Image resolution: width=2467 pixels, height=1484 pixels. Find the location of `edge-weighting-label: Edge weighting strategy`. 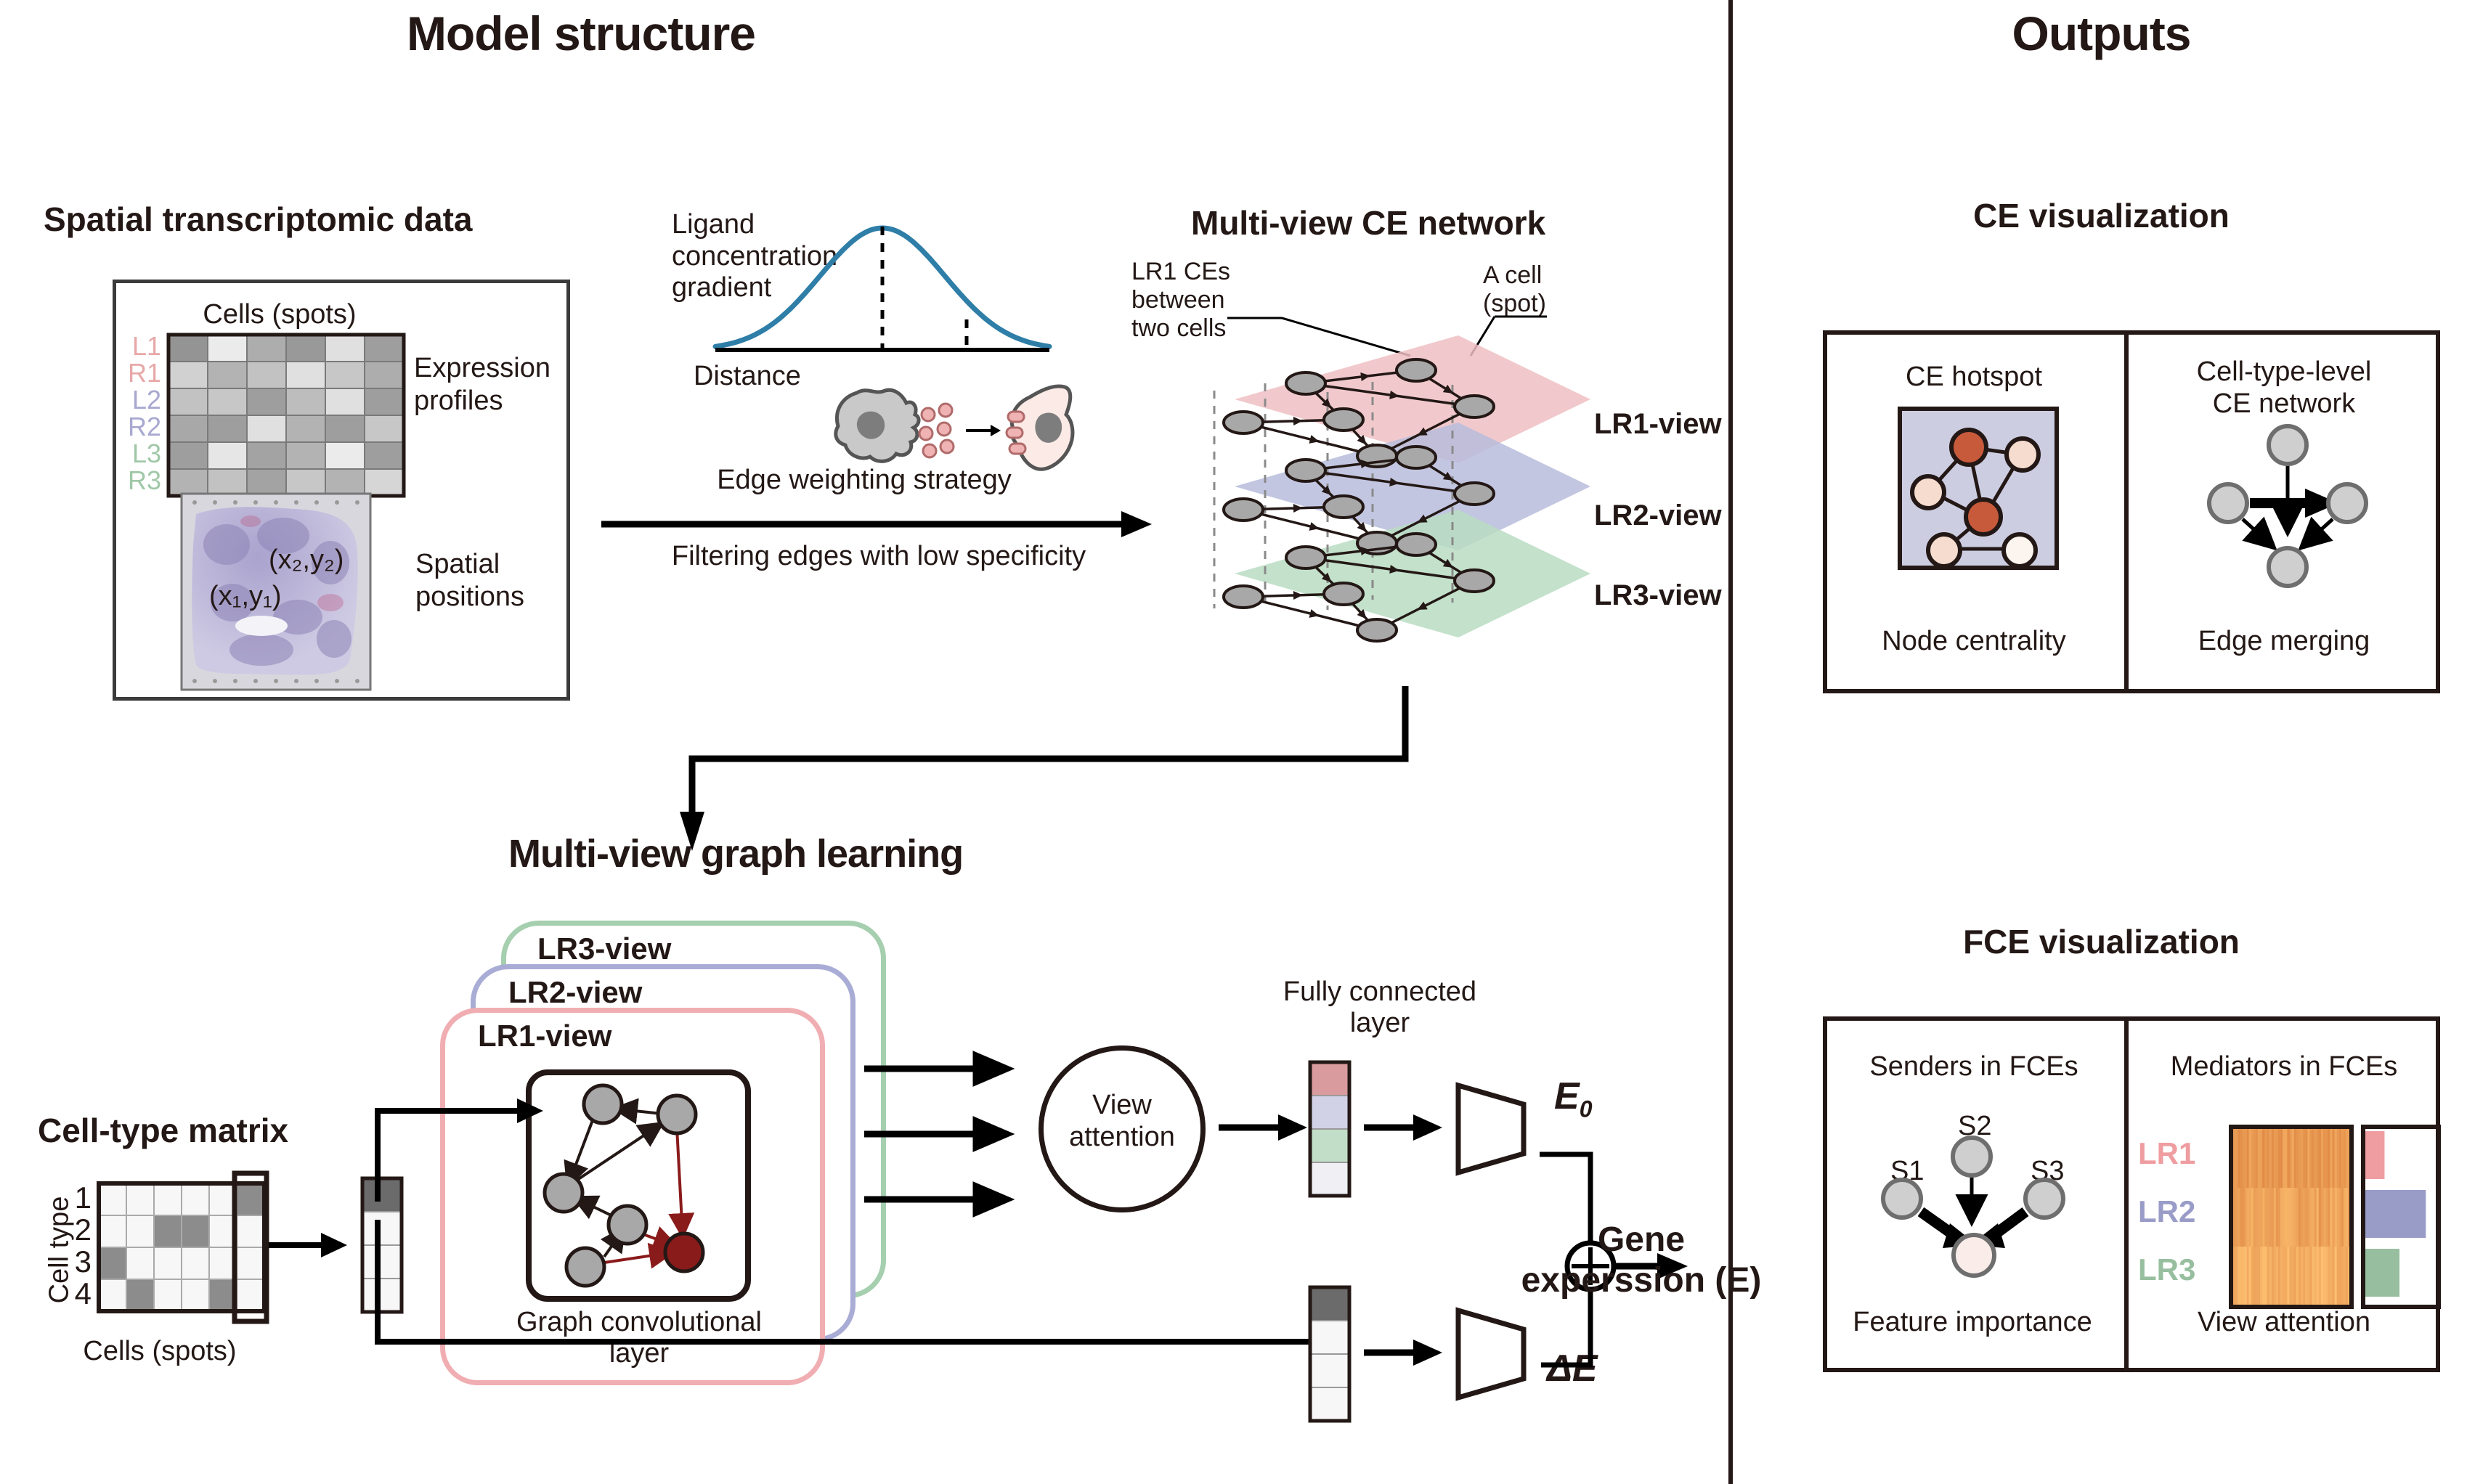

edge-weighting-label: Edge weighting strategy is located at coordinates (864, 480).